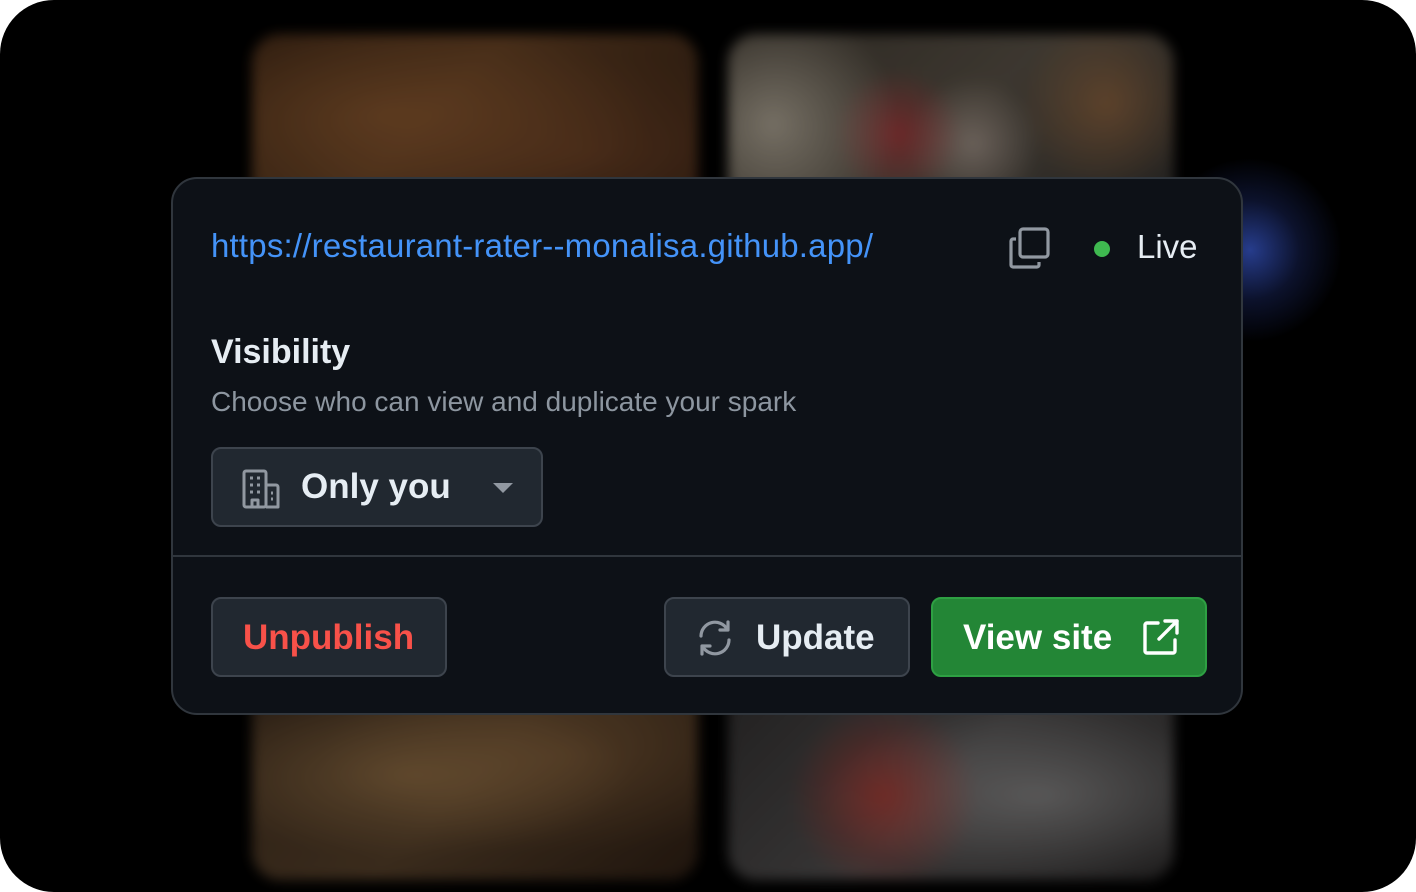  I want to click on visibility-selected-value: Only you, so click(376, 486).